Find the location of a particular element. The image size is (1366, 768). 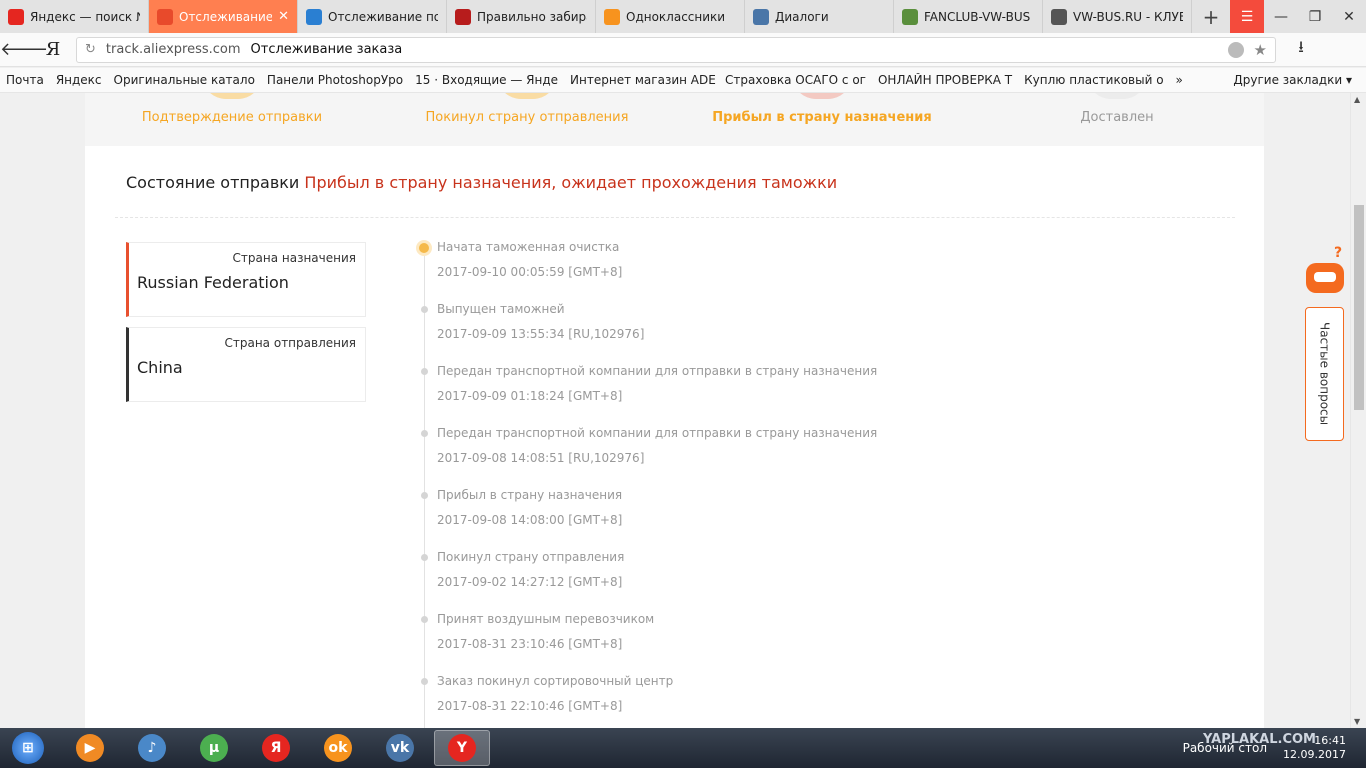

vk-icon: vk is located at coordinates (400, 748).